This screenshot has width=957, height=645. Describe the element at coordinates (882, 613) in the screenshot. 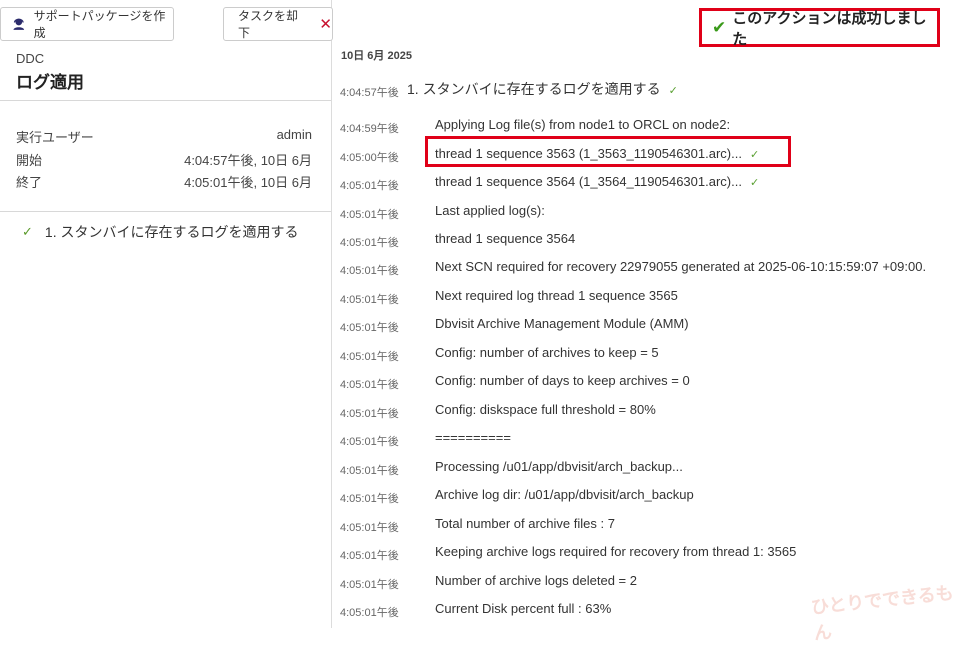

I see `watermark-logo: ひとりでできるもん` at that location.